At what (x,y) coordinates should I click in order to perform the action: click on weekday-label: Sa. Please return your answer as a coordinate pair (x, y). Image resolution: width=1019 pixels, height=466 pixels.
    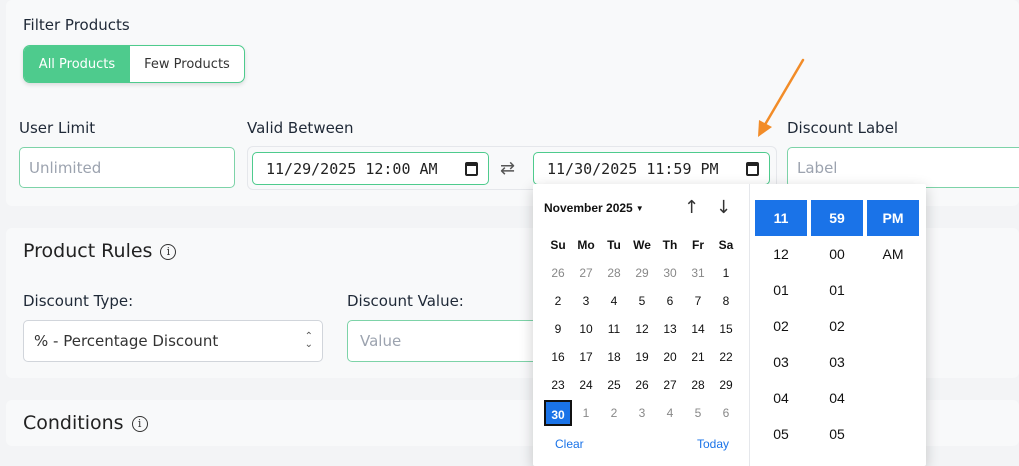
    Looking at the image, I should click on (726, 245).